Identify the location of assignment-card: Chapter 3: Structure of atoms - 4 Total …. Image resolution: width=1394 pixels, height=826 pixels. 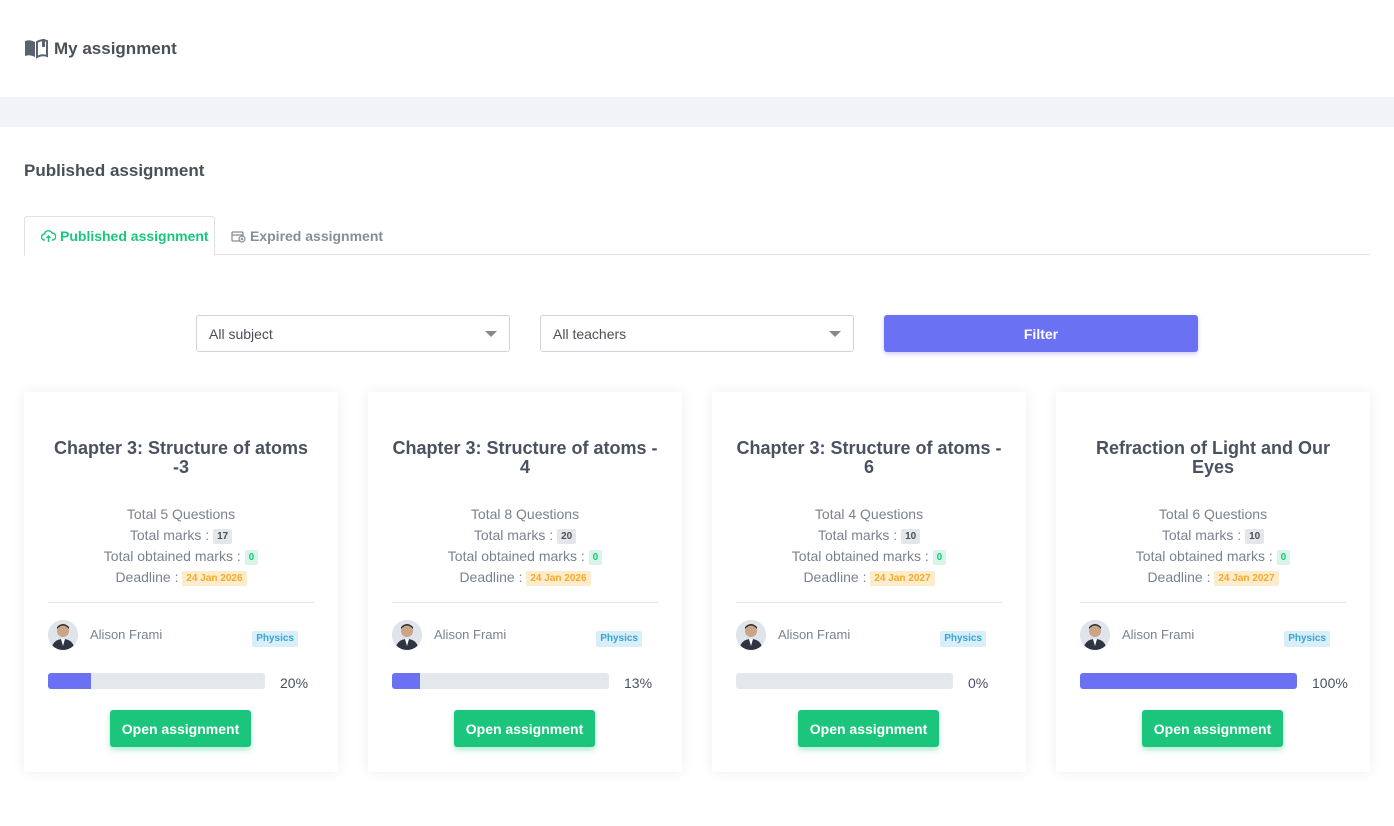
(525, 582).